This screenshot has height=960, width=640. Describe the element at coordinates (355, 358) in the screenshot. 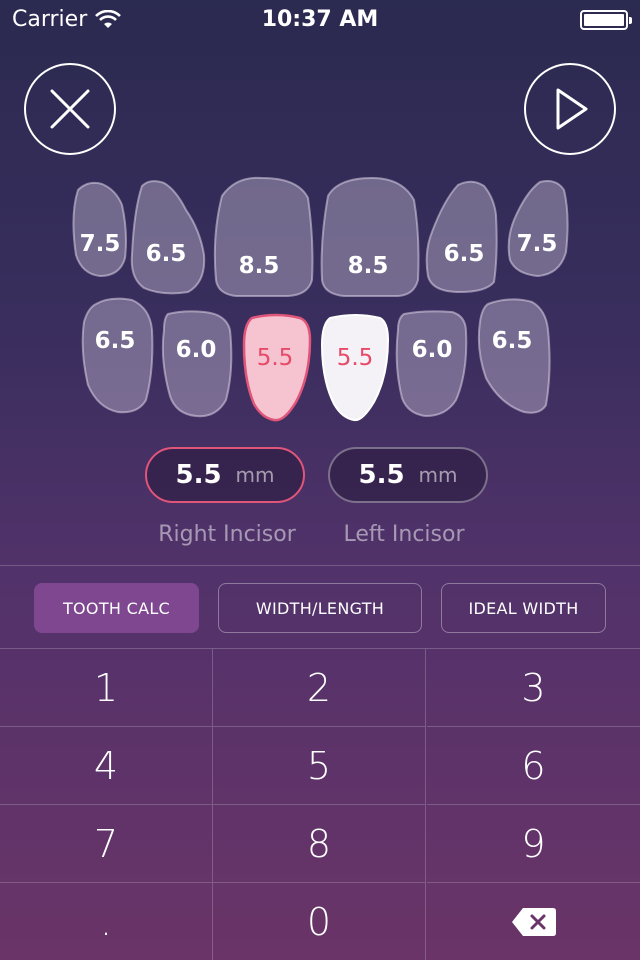

I see `tooth-lower-4-label: 5.5` at that location.